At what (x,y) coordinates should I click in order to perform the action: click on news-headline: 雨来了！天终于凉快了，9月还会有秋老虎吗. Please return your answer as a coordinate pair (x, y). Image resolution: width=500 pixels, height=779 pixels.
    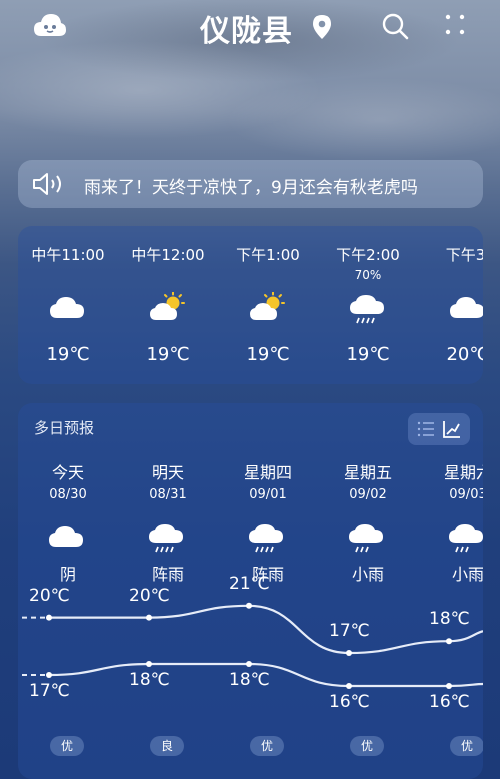
    Looking at the image, I should click on (251, 185).